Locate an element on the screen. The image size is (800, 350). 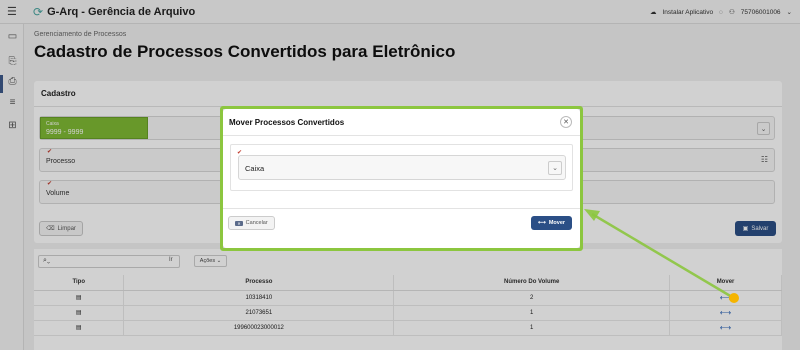
mover-button: ⟷ Mover is located at coordinates (551, 223).